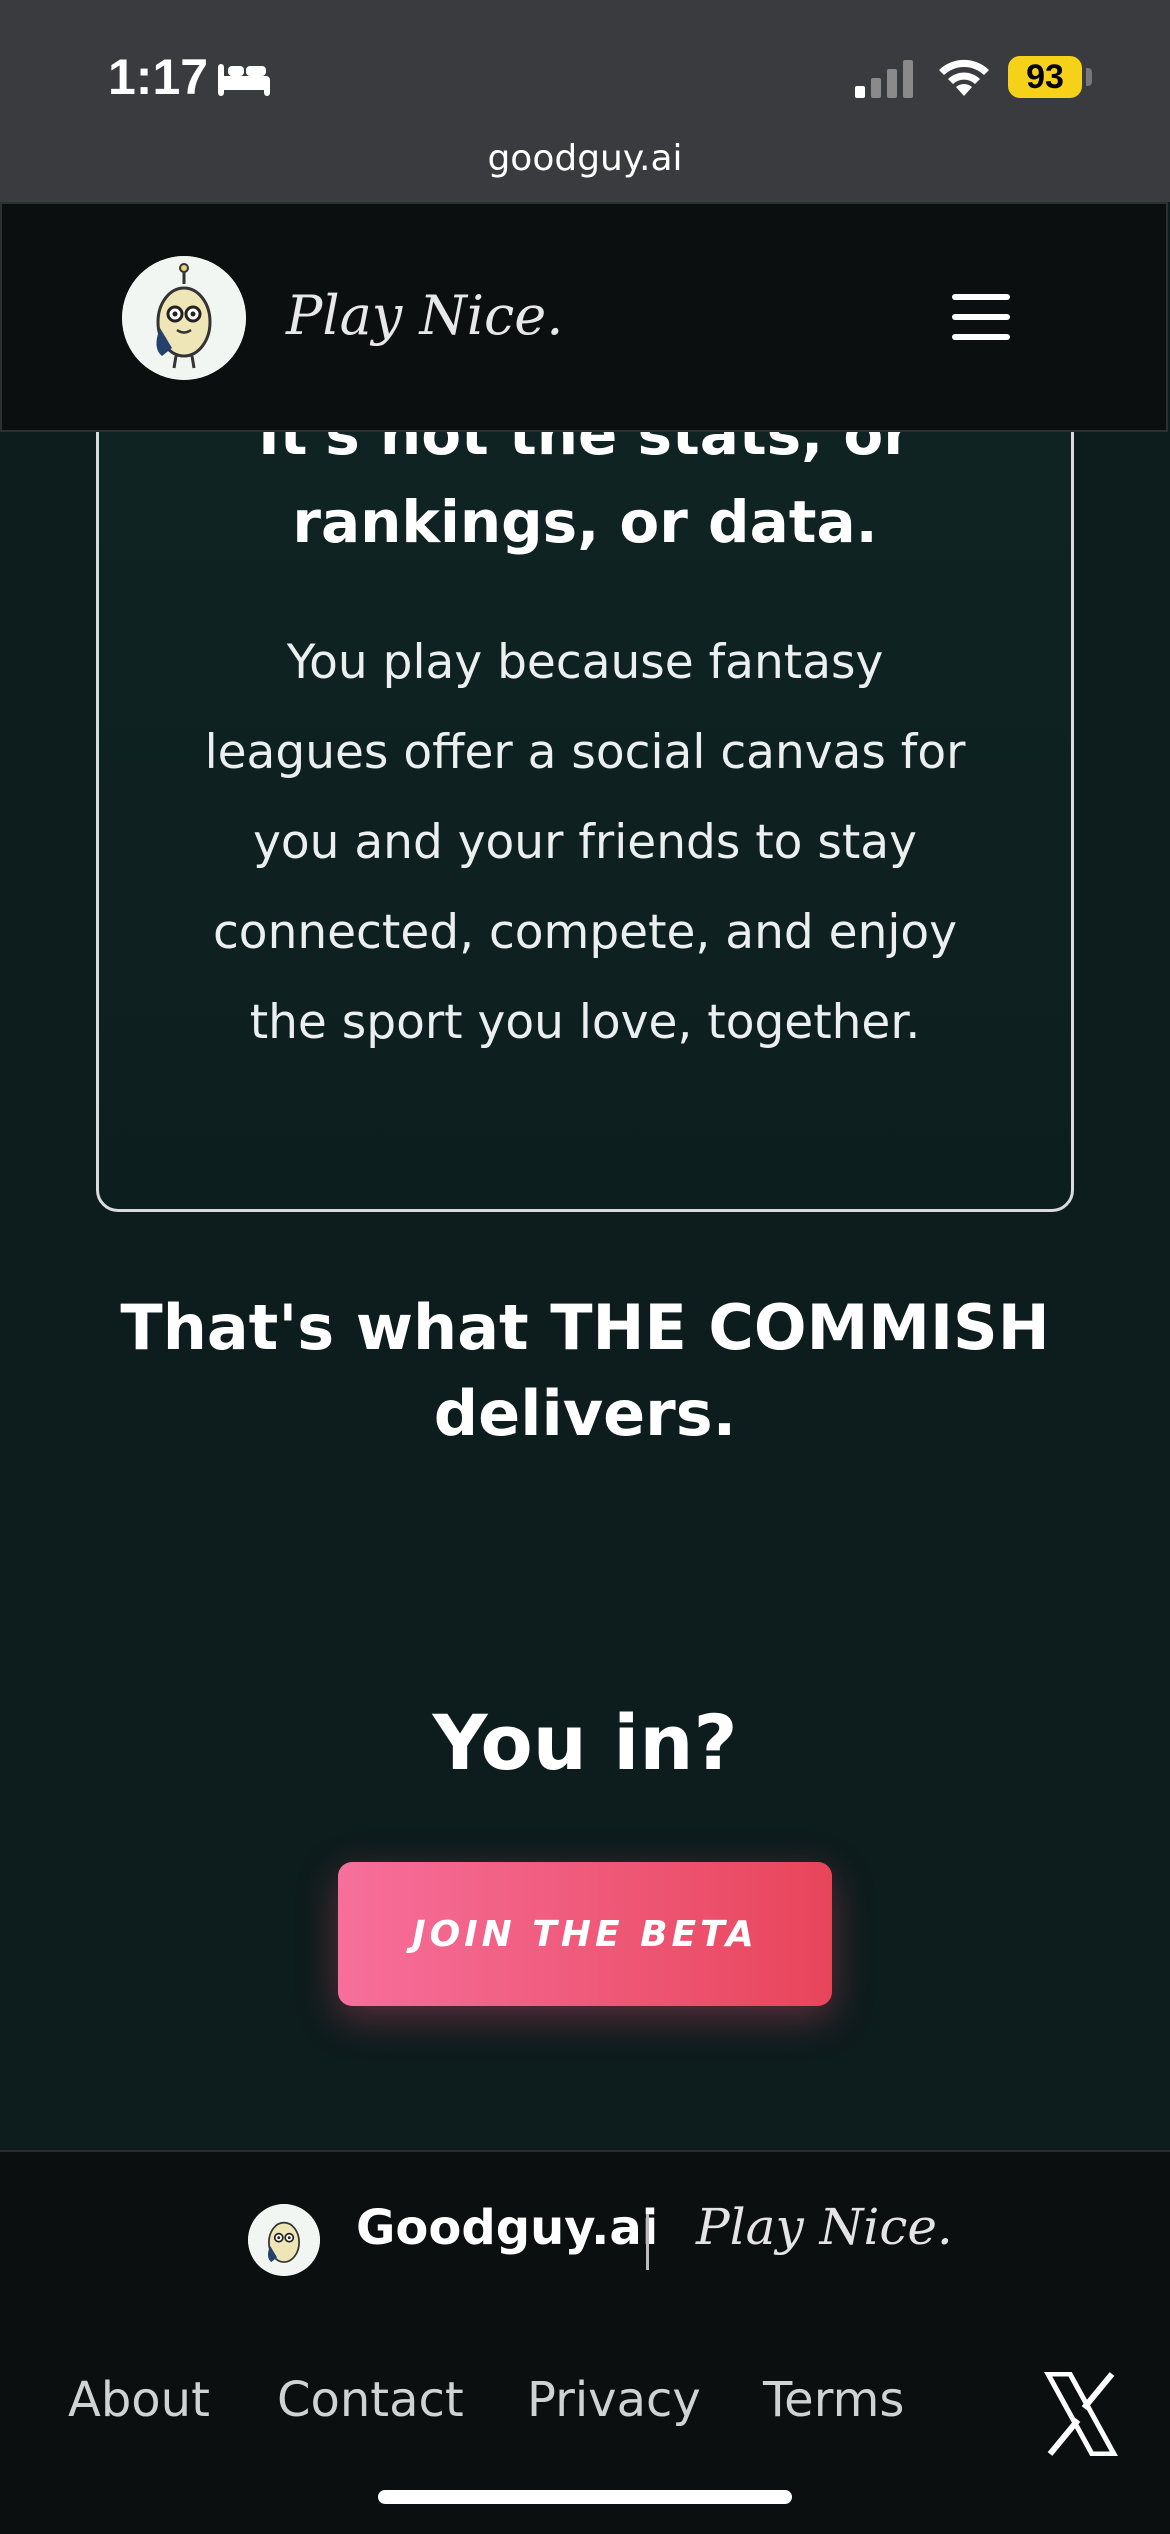 This screenshot has width=1170, height=2534. I want to click on url-bar: goodguy.ai, so click(585, 158).